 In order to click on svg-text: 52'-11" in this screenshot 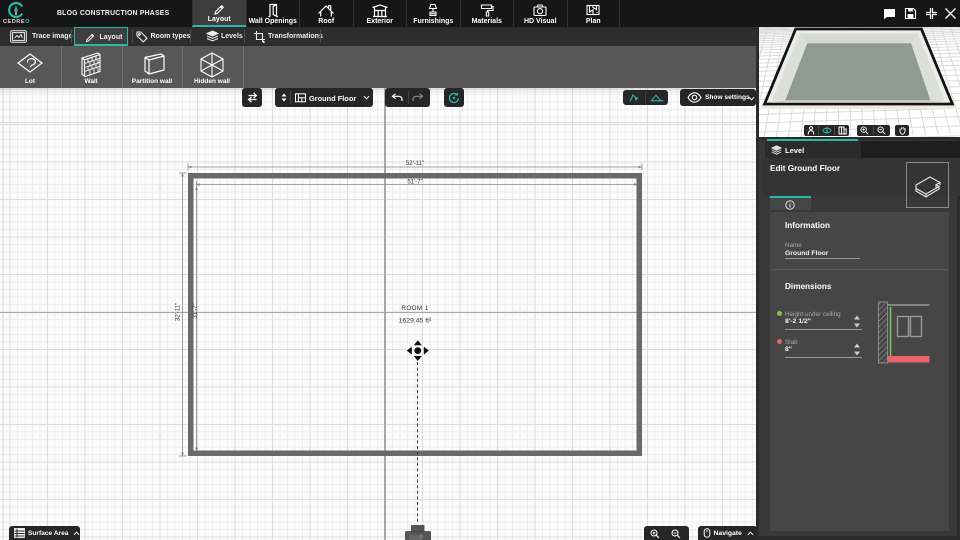, I will do `click(415, 164)`.